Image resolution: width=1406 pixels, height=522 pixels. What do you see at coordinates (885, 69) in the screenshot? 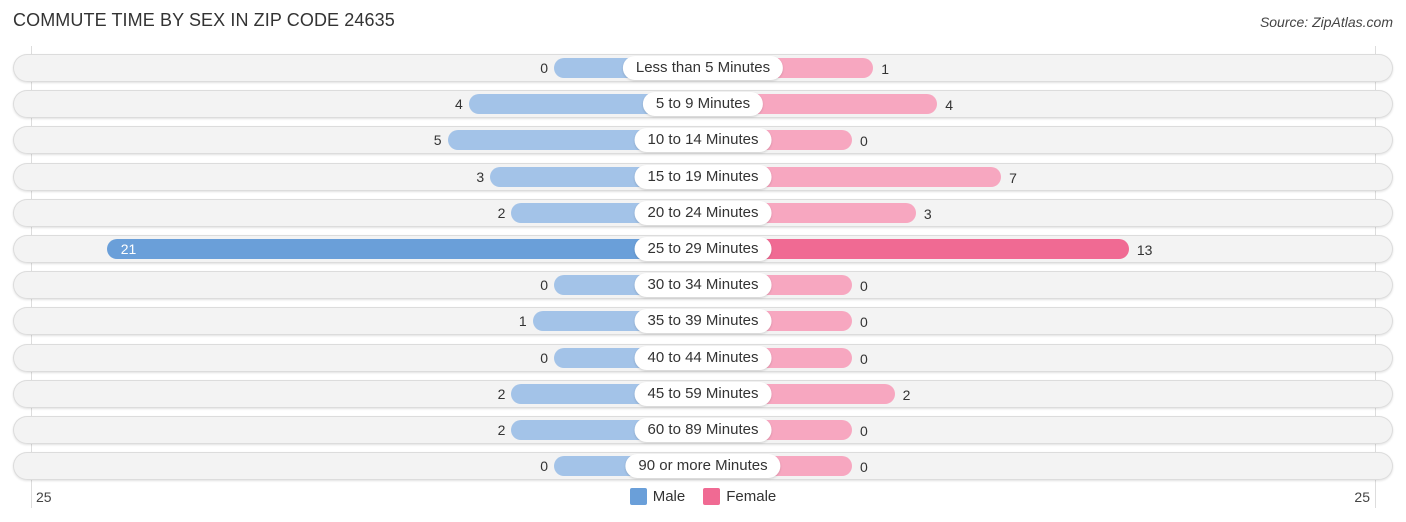
I see `value-label-female: 1` at bounding box center [885, 69].